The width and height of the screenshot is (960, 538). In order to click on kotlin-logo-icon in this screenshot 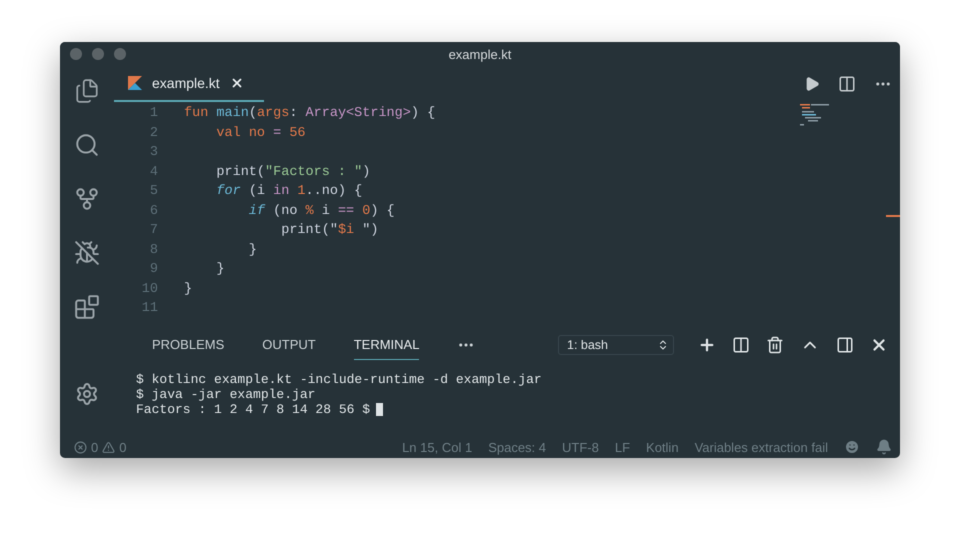, I will do `click(135, 83)`.